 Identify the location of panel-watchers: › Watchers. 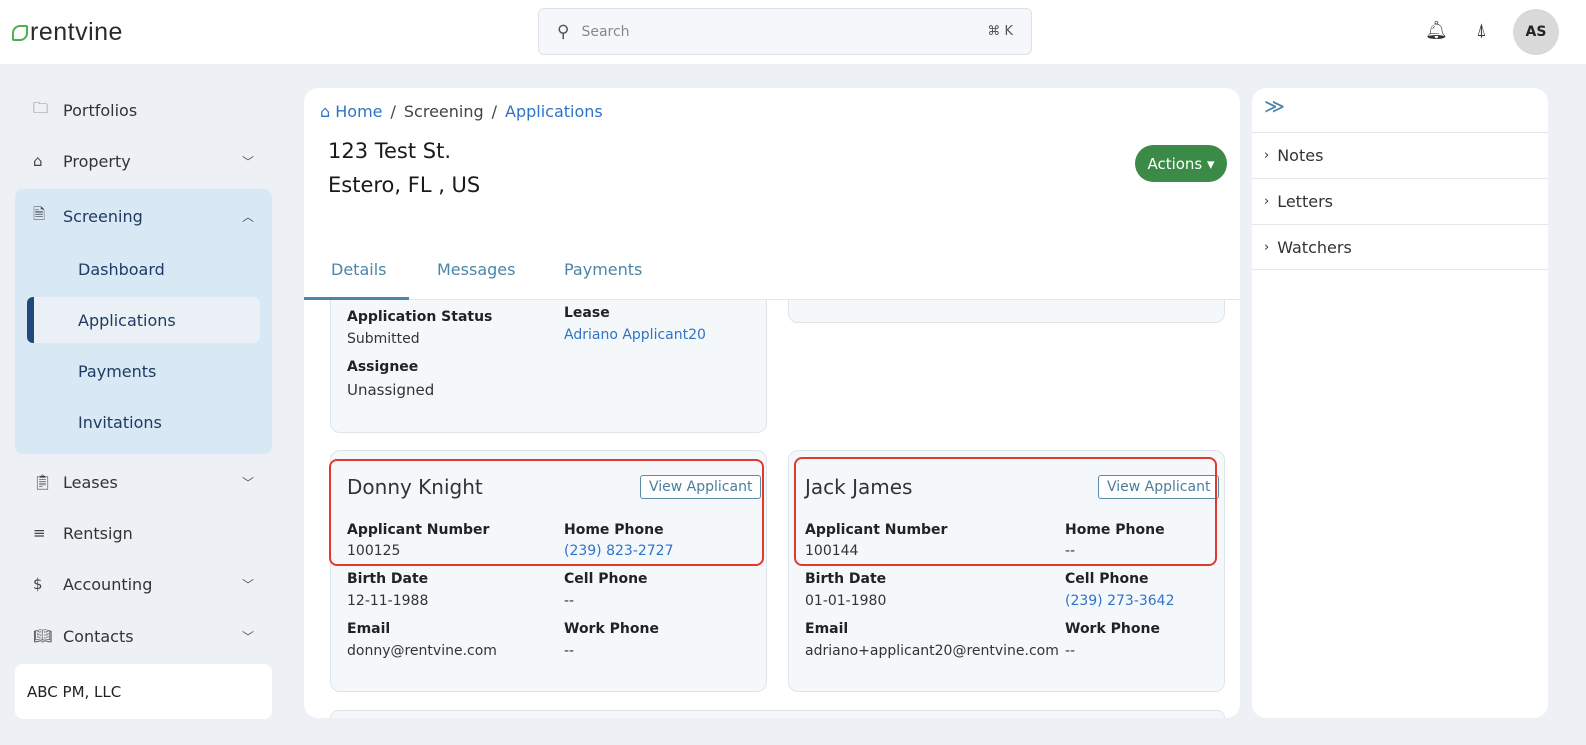
(1400, 247).